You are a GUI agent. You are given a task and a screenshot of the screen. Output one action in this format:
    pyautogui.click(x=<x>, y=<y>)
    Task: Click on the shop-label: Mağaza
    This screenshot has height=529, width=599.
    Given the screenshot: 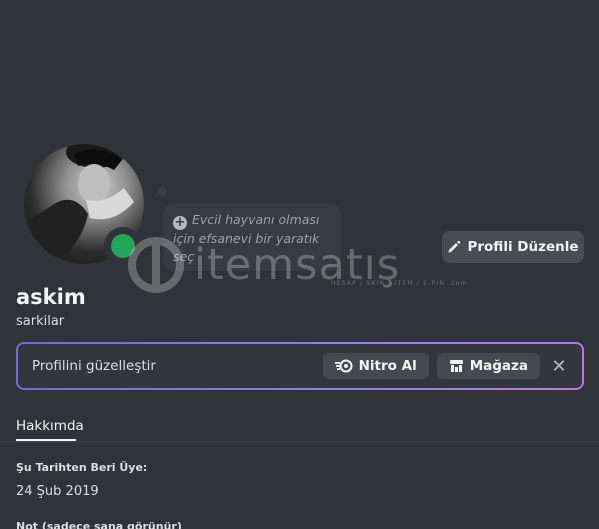 What is the action you would take?
    pyautogui.click(x=498, y=366)
    